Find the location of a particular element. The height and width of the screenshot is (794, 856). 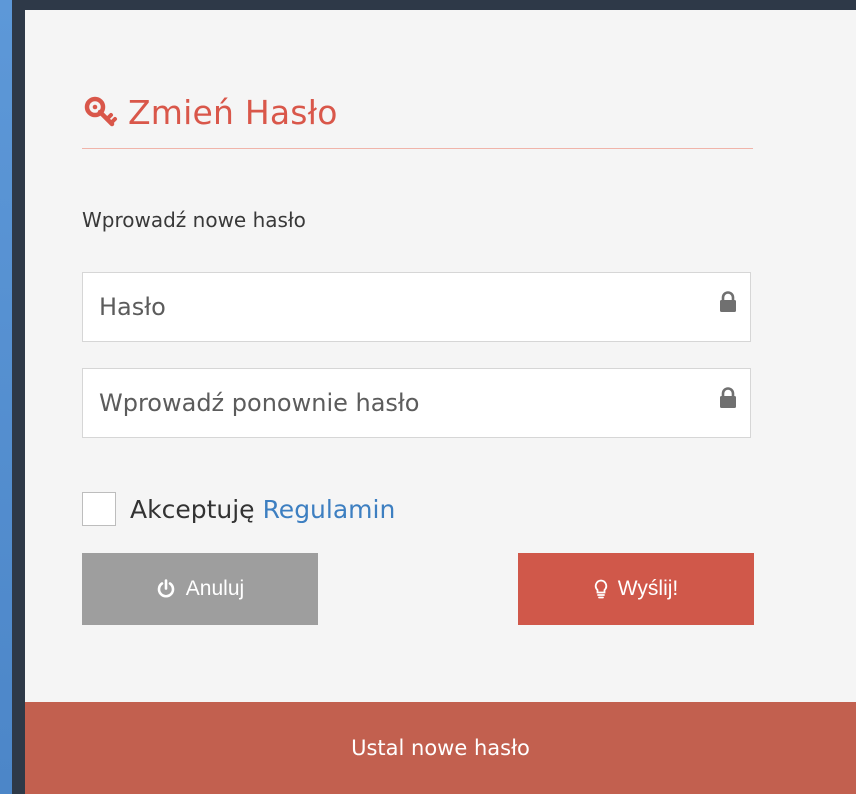

submit-button-label: Wyślij! is located at coordinates (648, 588).